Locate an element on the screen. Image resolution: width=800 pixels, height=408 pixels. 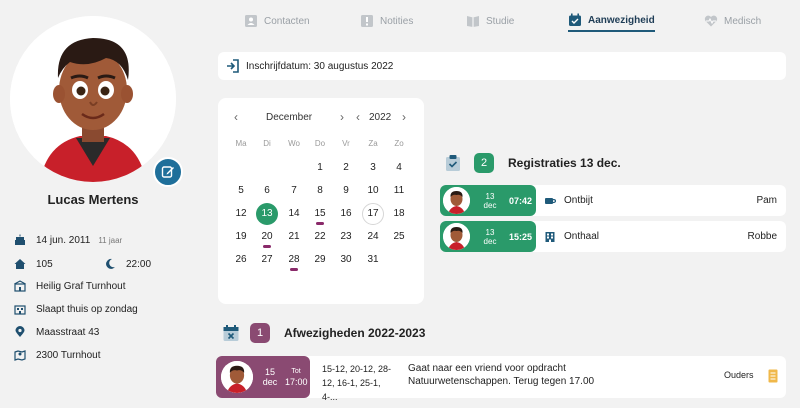
registration-time: 07:42 is located at coordinates (521, 200).